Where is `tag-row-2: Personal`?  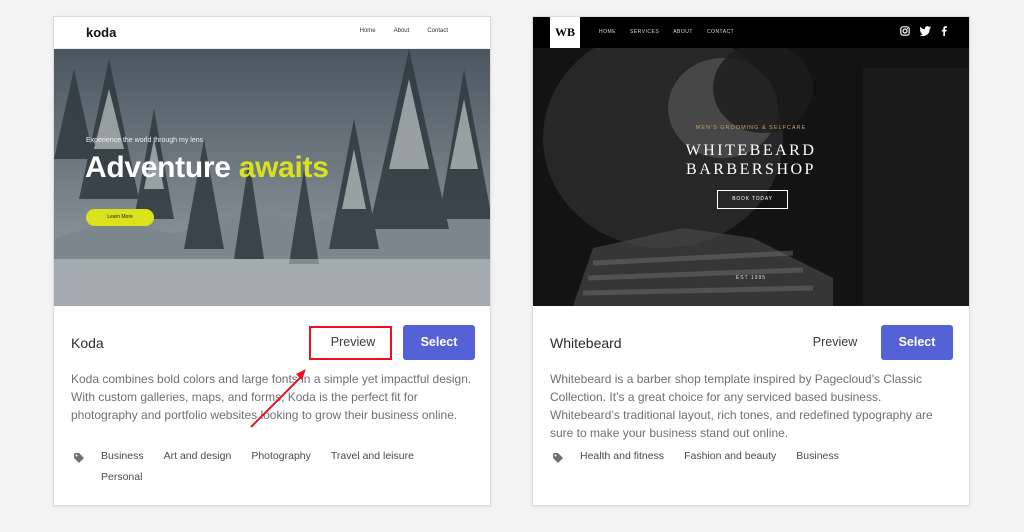 tag-row-2: Personal is located at coordinates (121, 477).